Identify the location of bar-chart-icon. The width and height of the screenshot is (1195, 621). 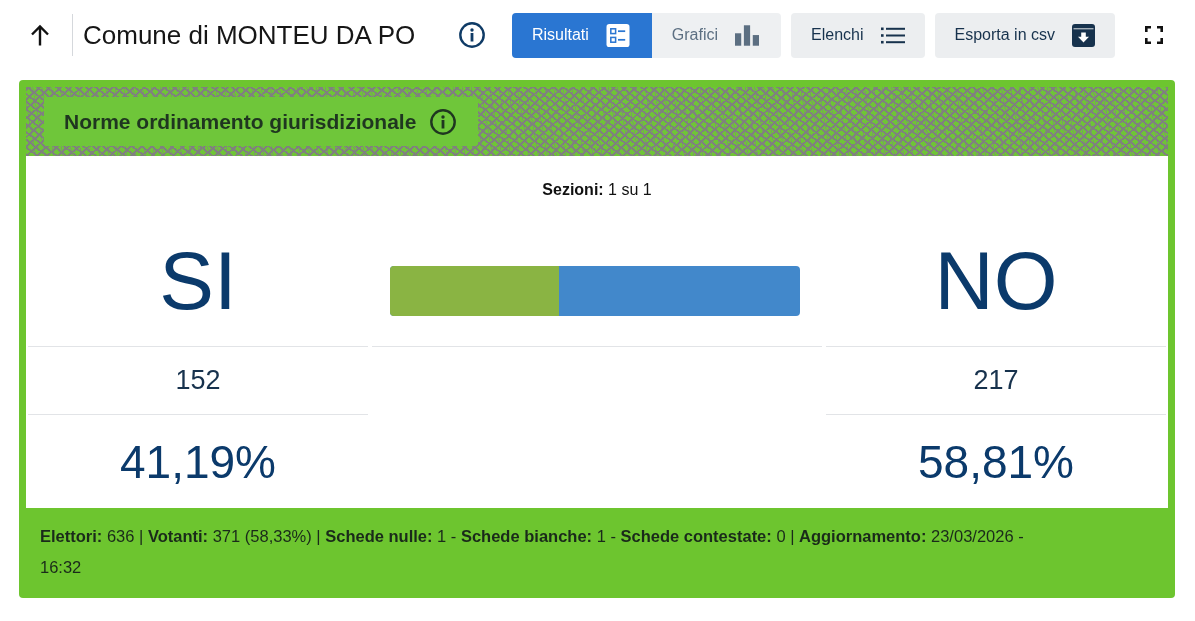
(747, 35).